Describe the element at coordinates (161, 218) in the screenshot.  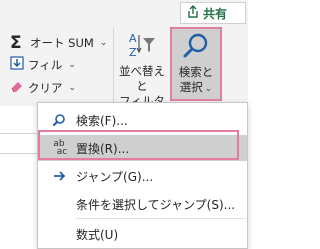
I see `menu-separator` at that location.